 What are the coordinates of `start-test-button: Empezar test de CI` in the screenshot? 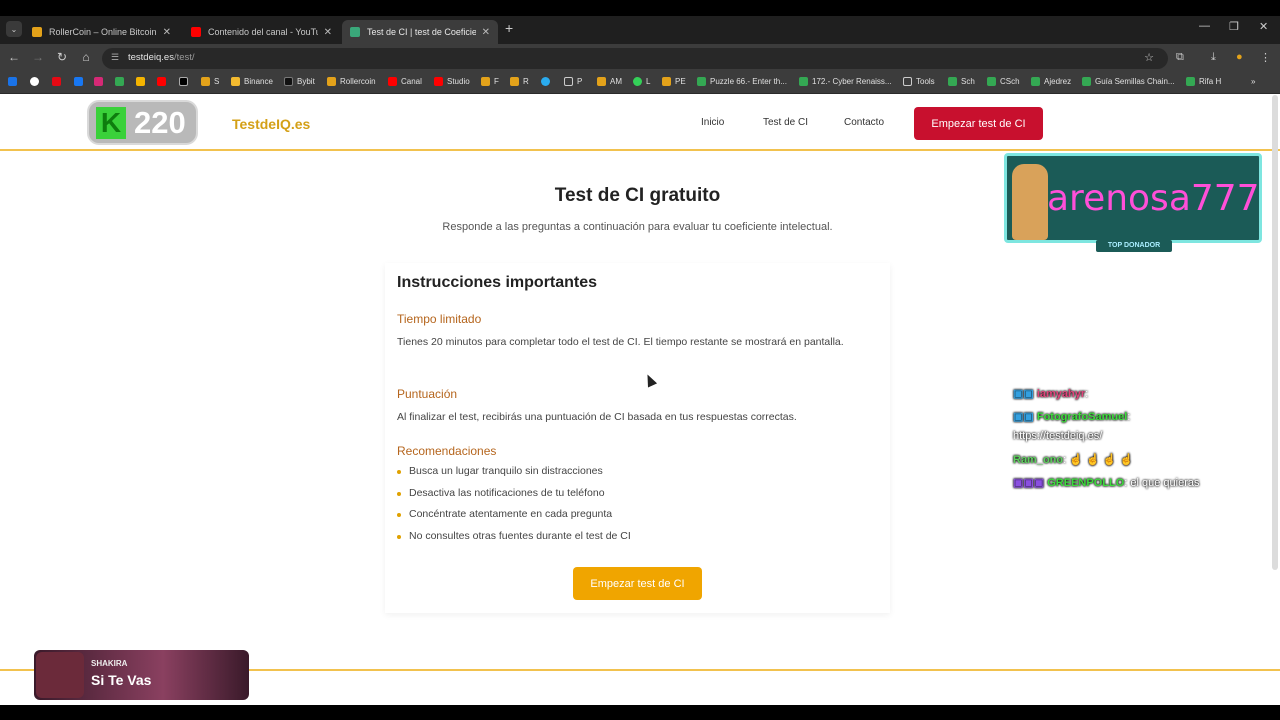 It's located at (637, 583).